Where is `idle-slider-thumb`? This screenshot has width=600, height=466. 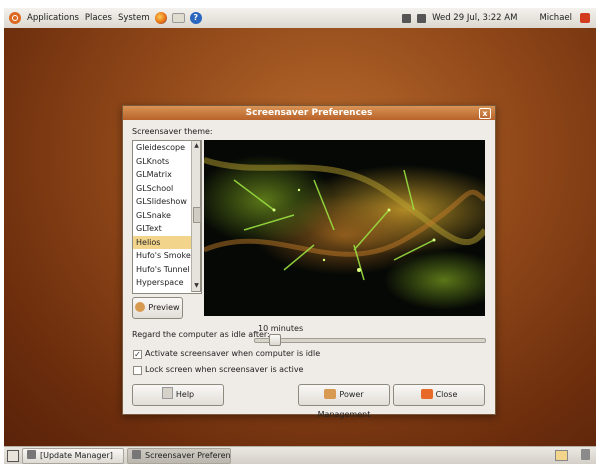 idle-slider-thumb is located at coordinates (275, 340).